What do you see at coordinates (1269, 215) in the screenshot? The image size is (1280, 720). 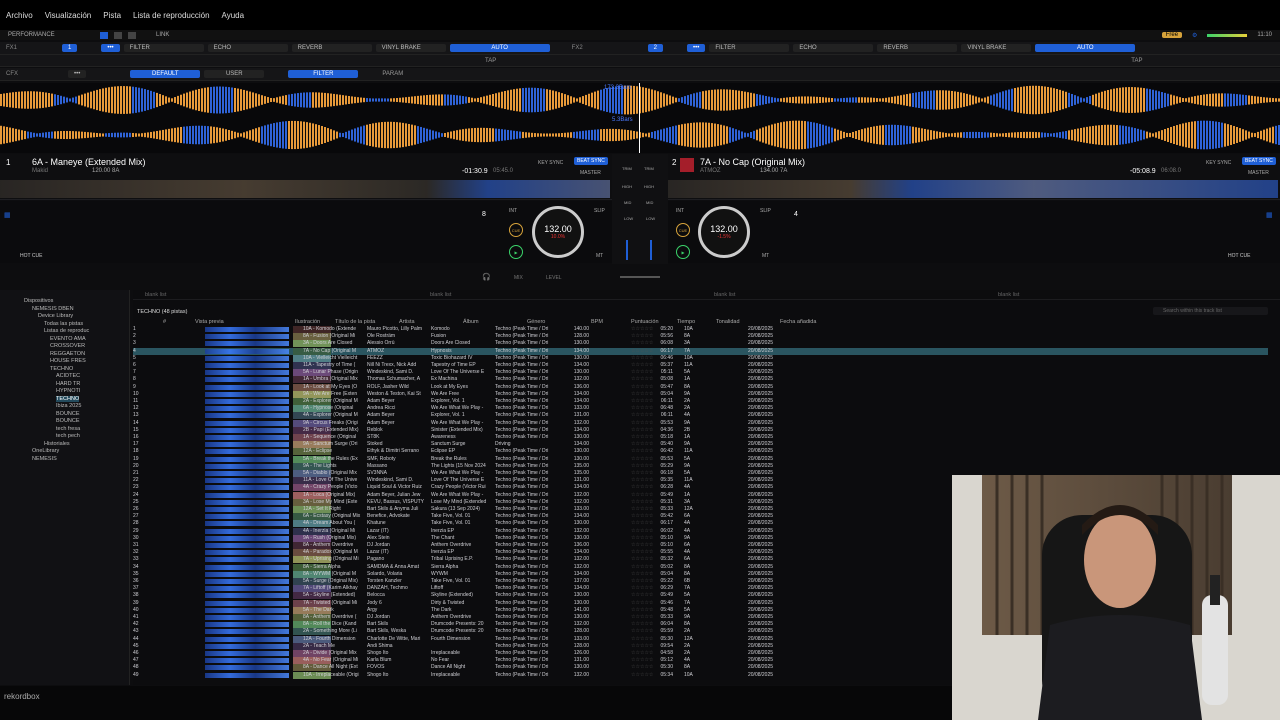 I see `deck2-grid-icon: ▦` at bounding box center [1269, 215].